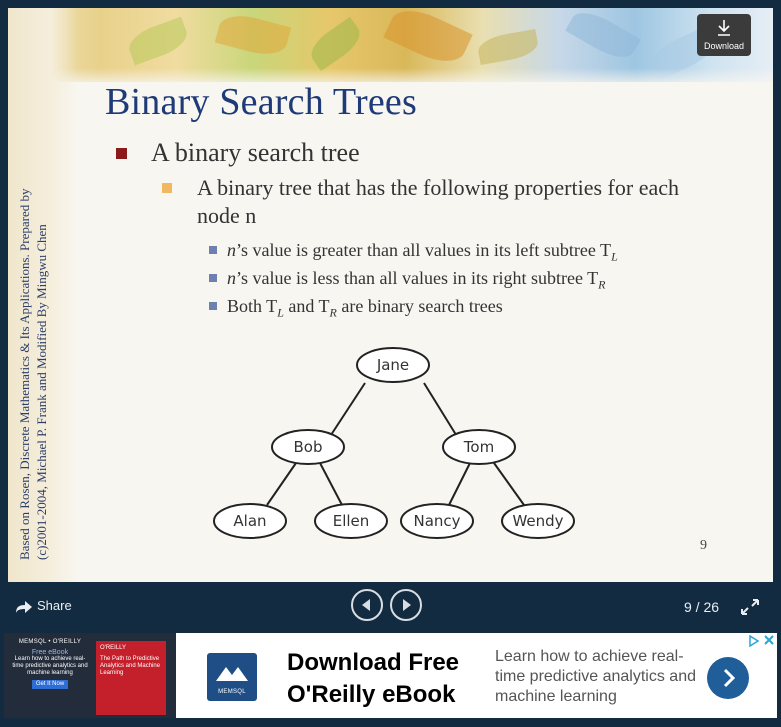  I want to click on triangle-right-icon, so click(407, 605).